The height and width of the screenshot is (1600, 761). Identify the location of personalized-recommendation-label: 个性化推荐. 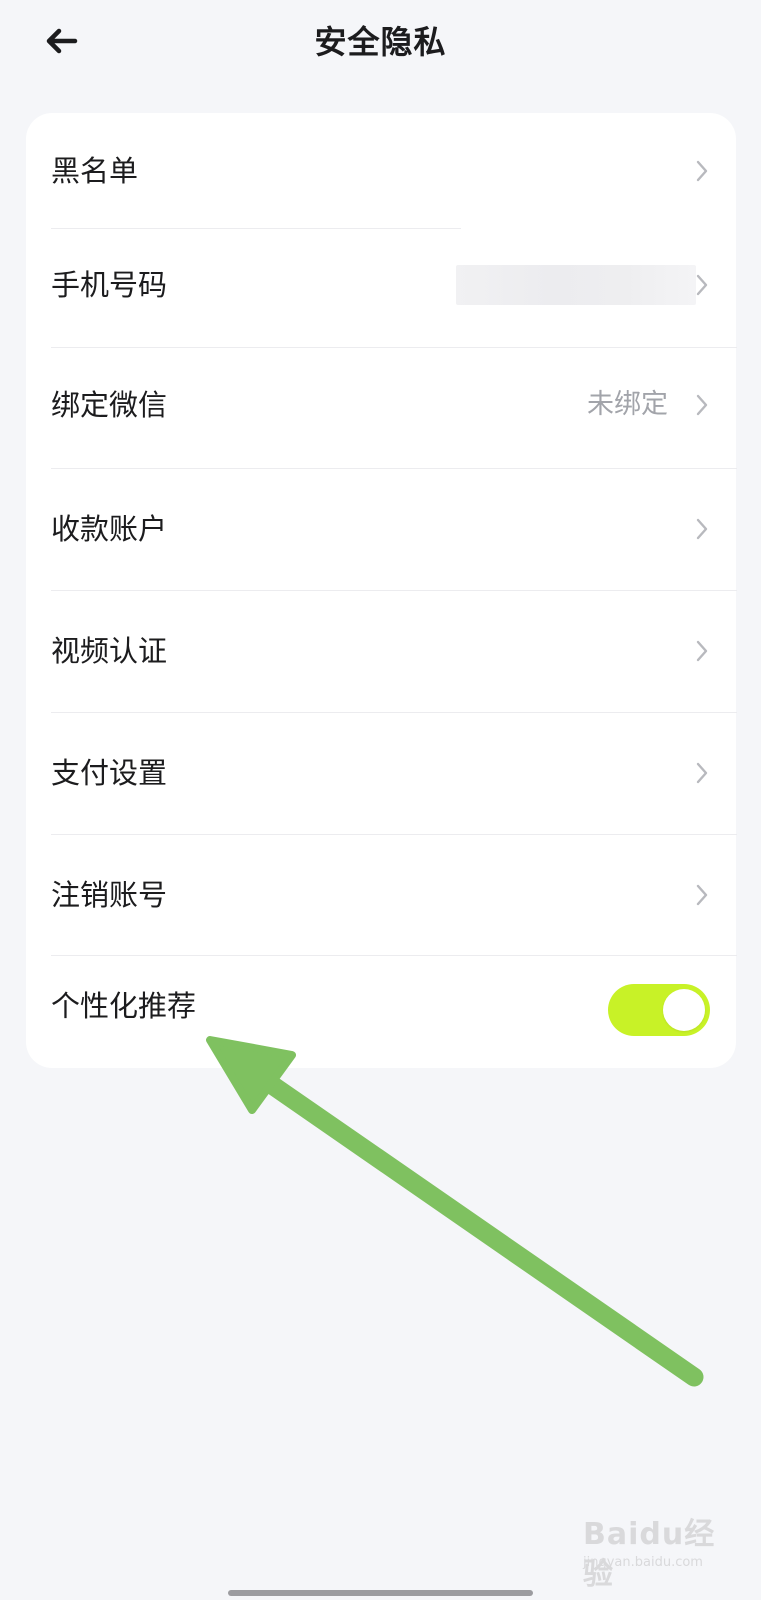
(124, 1006).